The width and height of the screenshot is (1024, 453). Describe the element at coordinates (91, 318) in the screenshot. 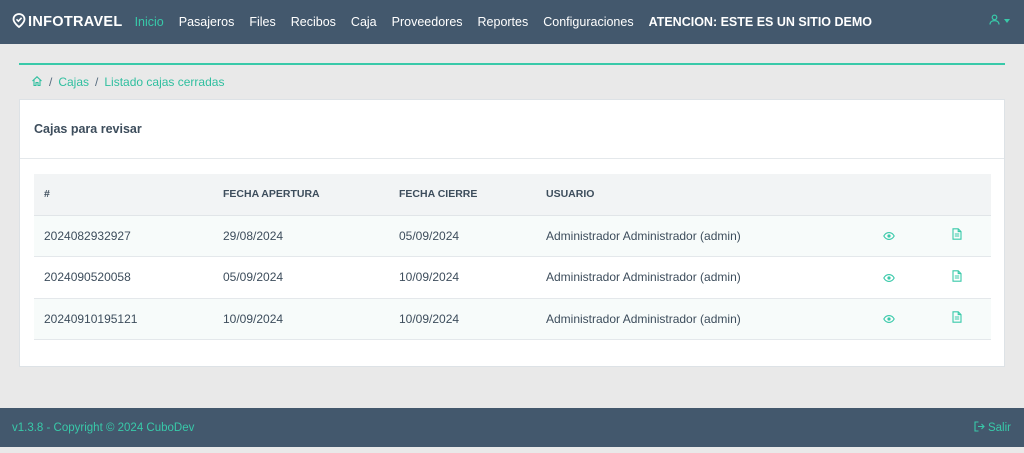

I see `cell-id: 20240910195121` at that location.